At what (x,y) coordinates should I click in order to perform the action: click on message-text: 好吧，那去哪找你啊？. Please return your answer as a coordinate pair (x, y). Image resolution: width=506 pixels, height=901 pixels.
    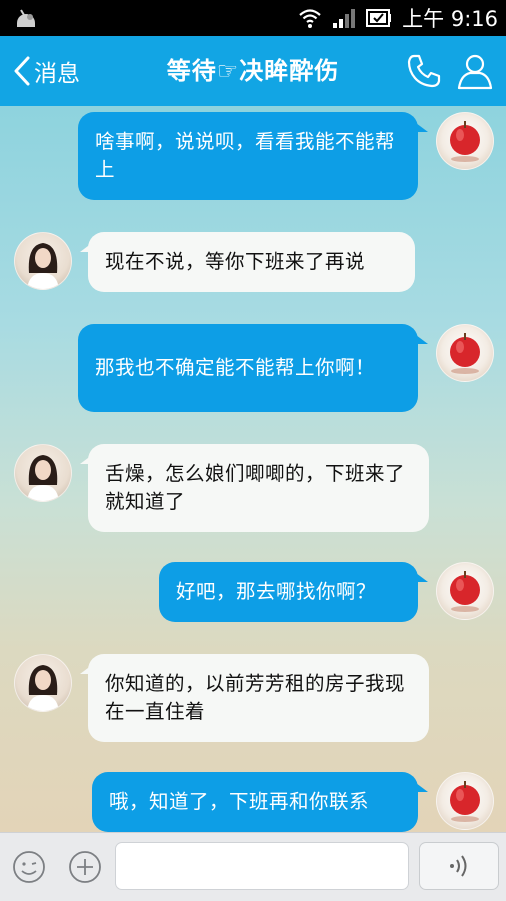
    Looking at the image, I should click on (276, 591).